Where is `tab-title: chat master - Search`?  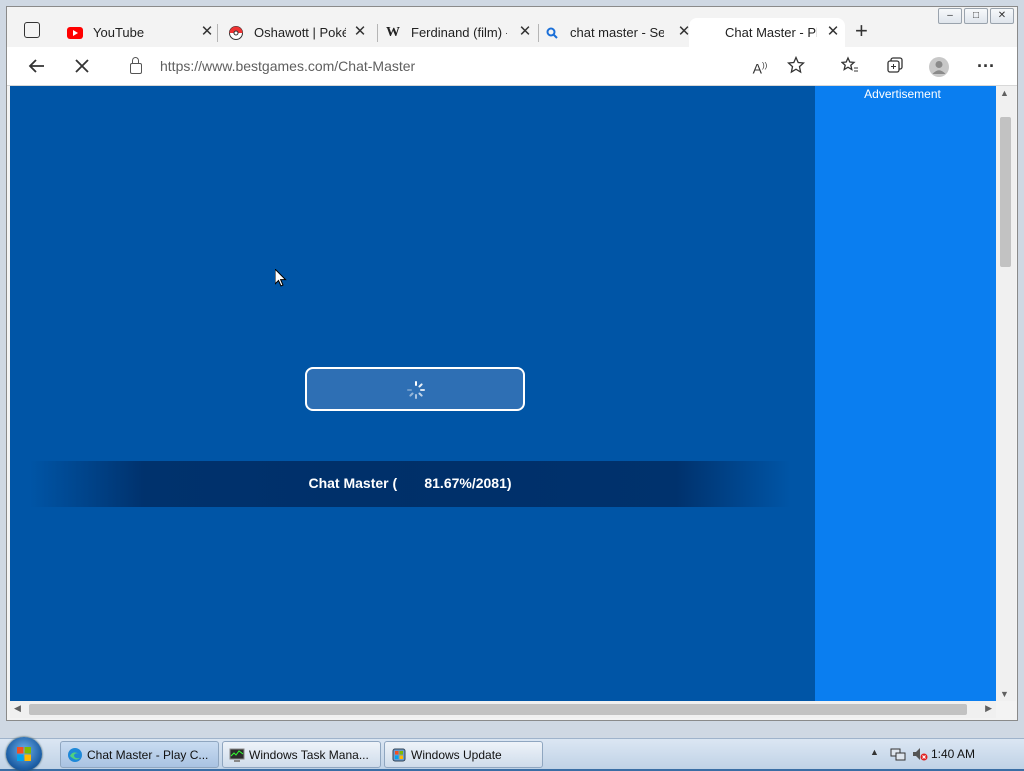
tab-title: chat master - Search is located at coordinates (617, 32).